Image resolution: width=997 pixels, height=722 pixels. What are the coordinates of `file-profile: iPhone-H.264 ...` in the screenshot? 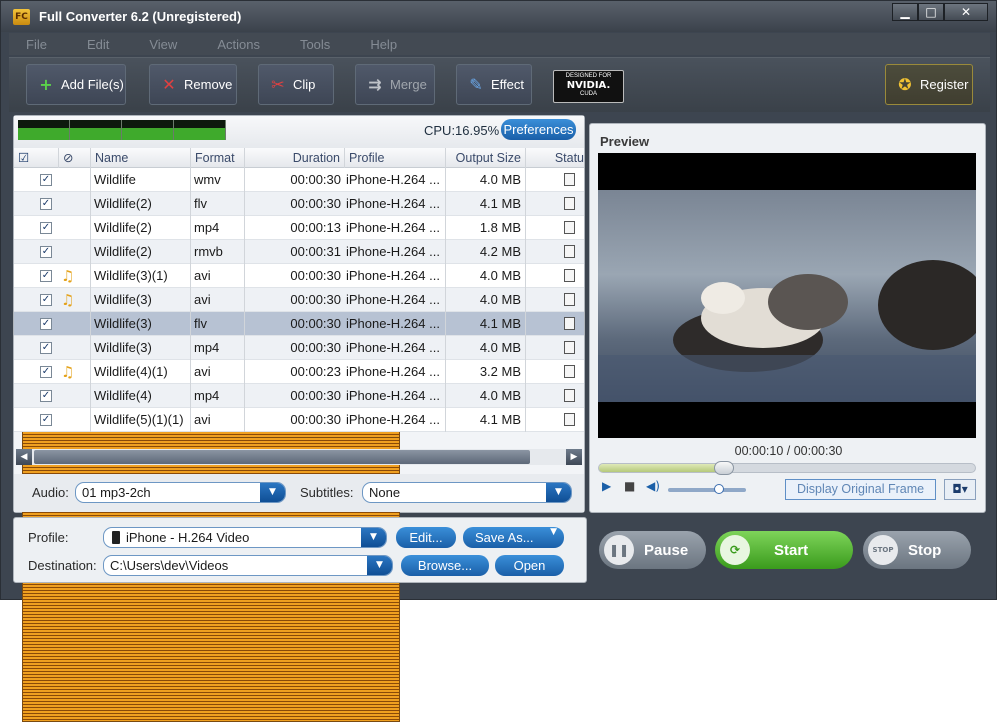 It's located at (393, 347).